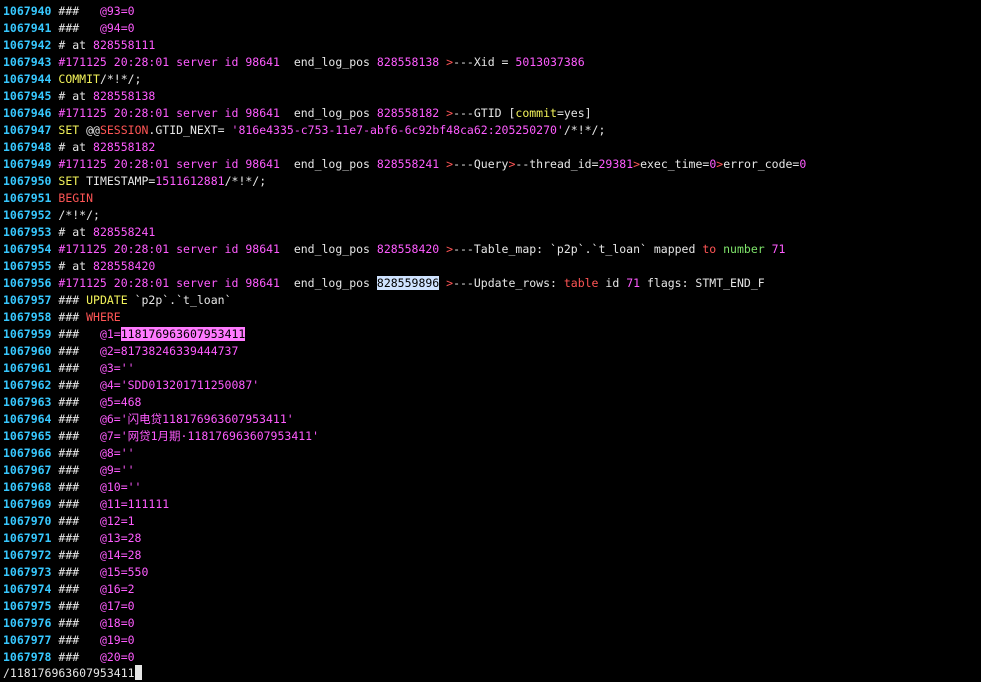 This screenshot has width=981, height=682. I want to click on line-number: 1067962, so click(27, 385).